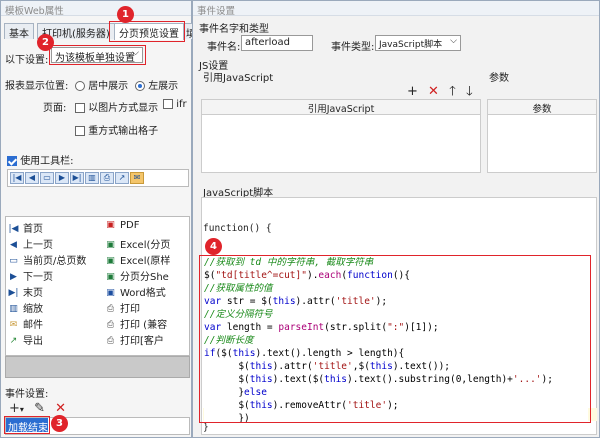  What do you see at coordinates (97, 367) in the screenshot?
I see `toolbar-scroll-area` at bounding box center [97, 367].